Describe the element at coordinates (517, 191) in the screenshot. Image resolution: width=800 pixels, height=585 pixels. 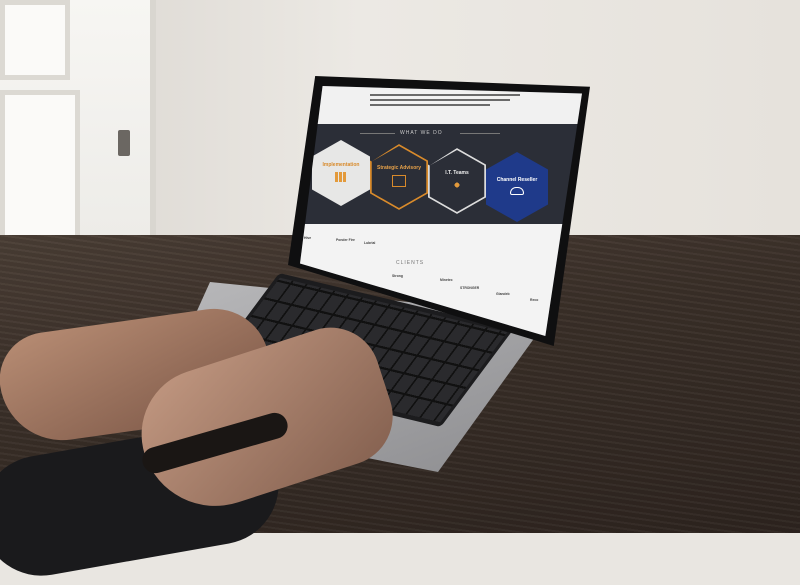
I see `cloud-icon` at that location.